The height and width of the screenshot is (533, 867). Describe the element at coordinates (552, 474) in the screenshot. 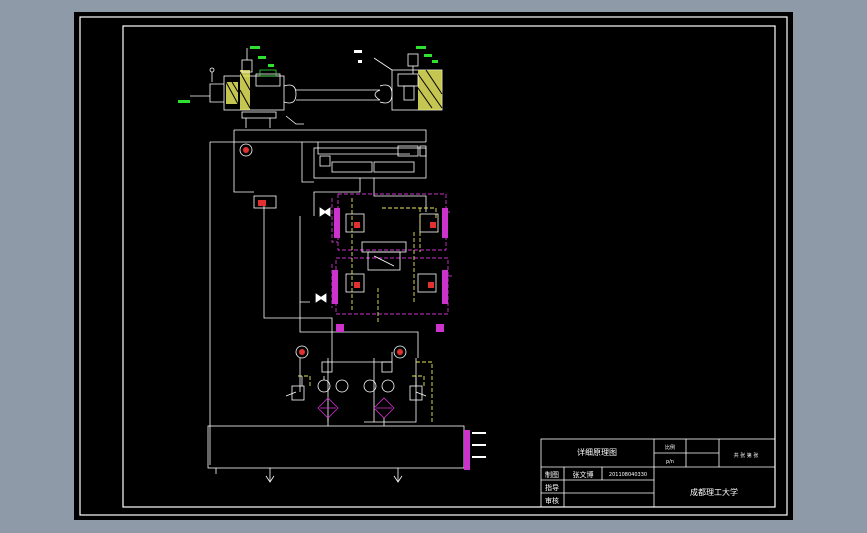

I see `drawn-by-label: 制图` at that location.